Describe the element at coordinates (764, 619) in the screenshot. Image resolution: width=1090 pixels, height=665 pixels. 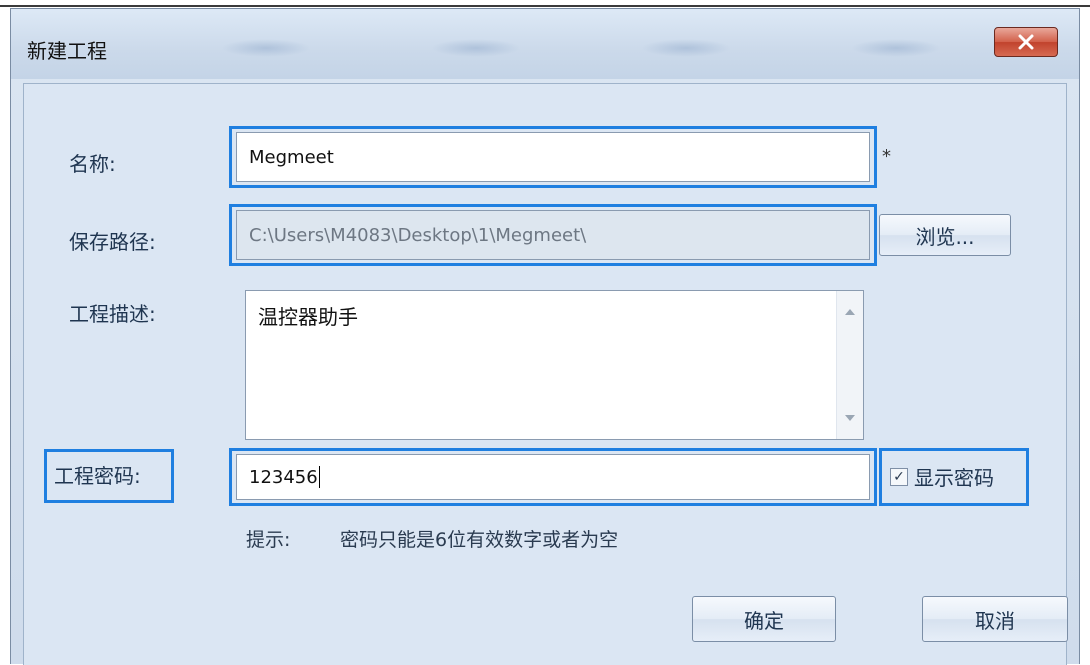
I see `ok-button: 确定` at that location.